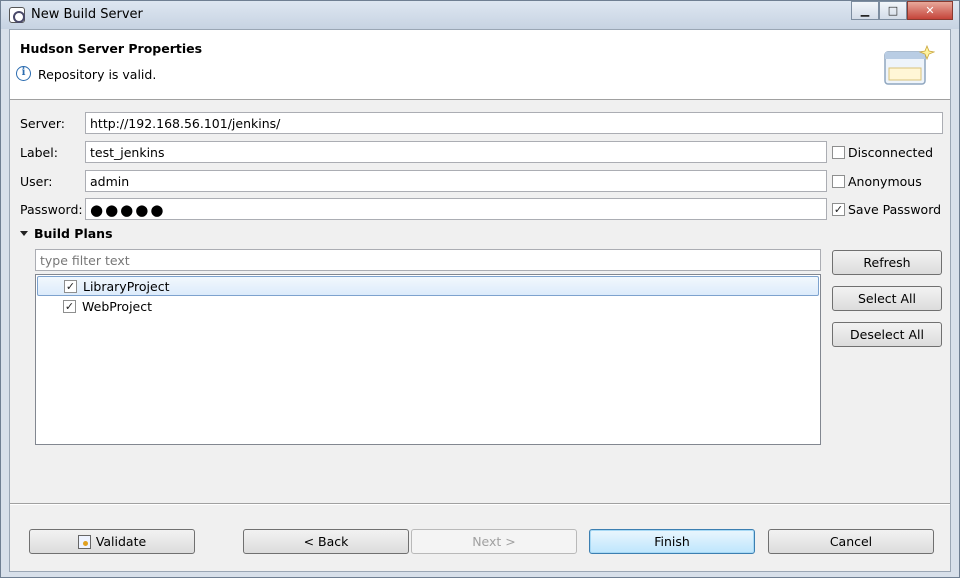 The height and width of the screenshot is (578, 960). Describe the element at coordinates (24, 233) in the screenshot. I see `expand-triangle-icon` at that location.